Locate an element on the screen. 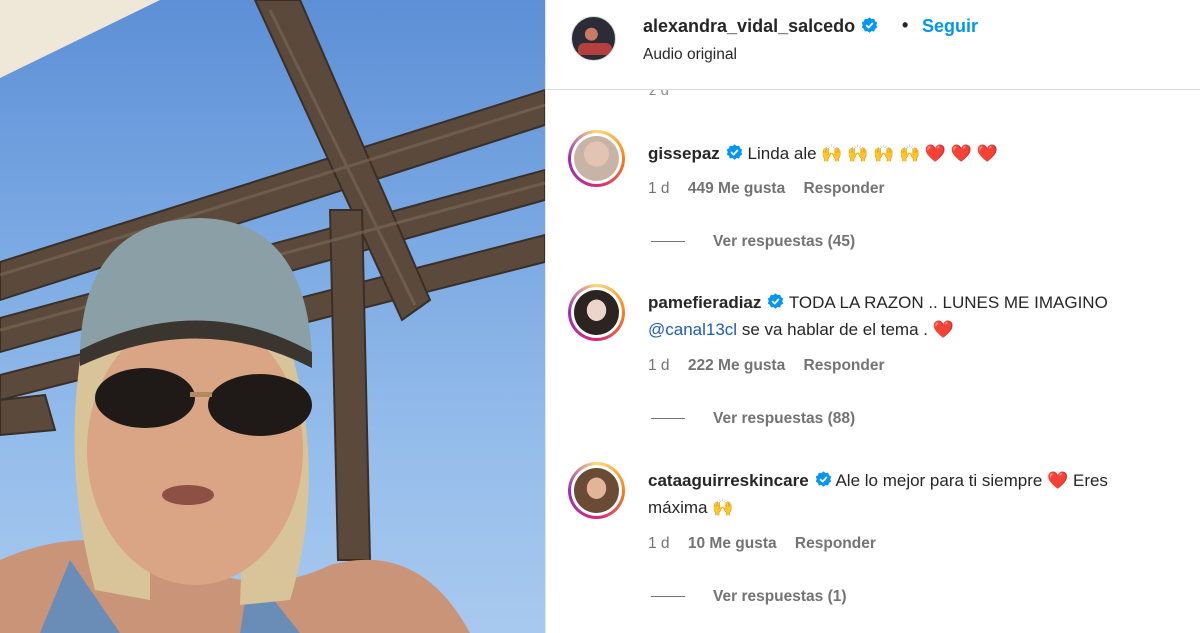  author-username-text: alexandra_vidal_salcedo is located at coordinates (749, 26).